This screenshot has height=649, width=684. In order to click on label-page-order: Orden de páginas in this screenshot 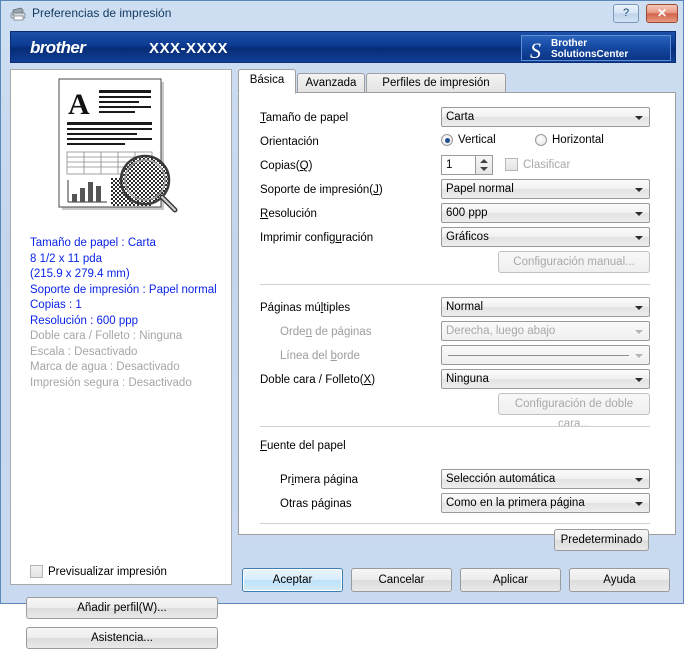, I will do `click(326, 332)`.